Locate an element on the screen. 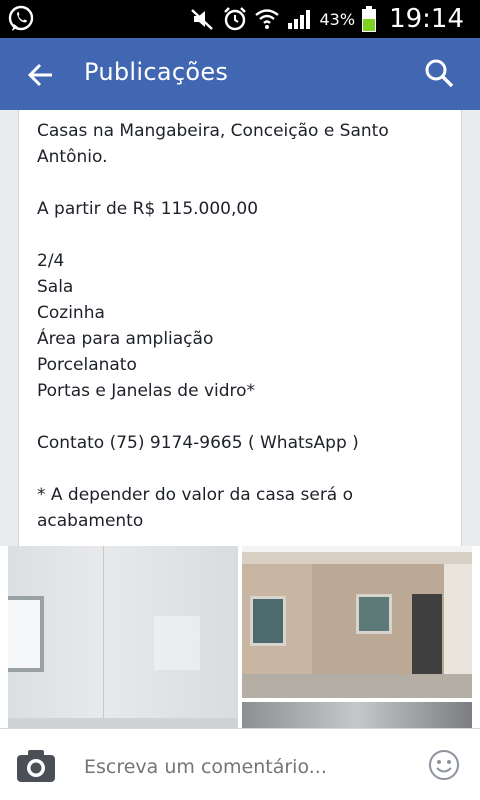 This screenshot has width=480, height=800. post-line: Área para ampliação is located at coordinates (125, 339).